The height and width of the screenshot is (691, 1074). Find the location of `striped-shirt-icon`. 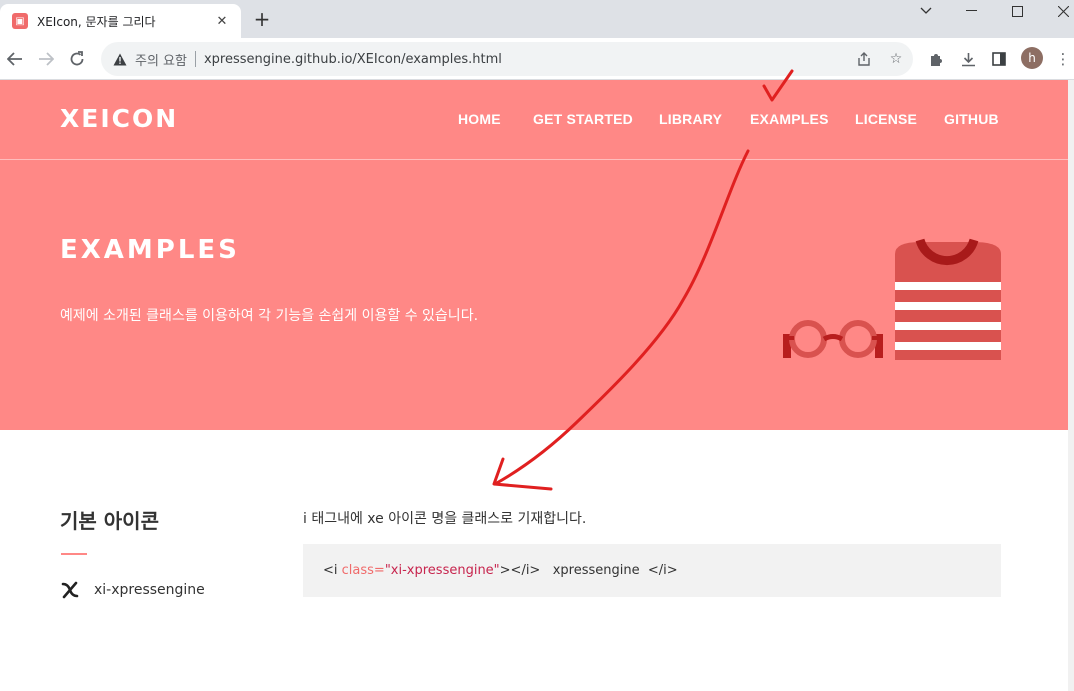

striped-shirt-icon is located at coordinates (948, 299).